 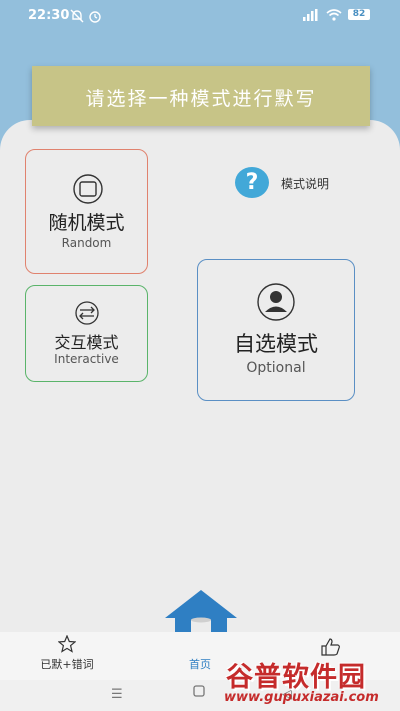 I want to click on wifi-icon, so click(x=334, y=17).